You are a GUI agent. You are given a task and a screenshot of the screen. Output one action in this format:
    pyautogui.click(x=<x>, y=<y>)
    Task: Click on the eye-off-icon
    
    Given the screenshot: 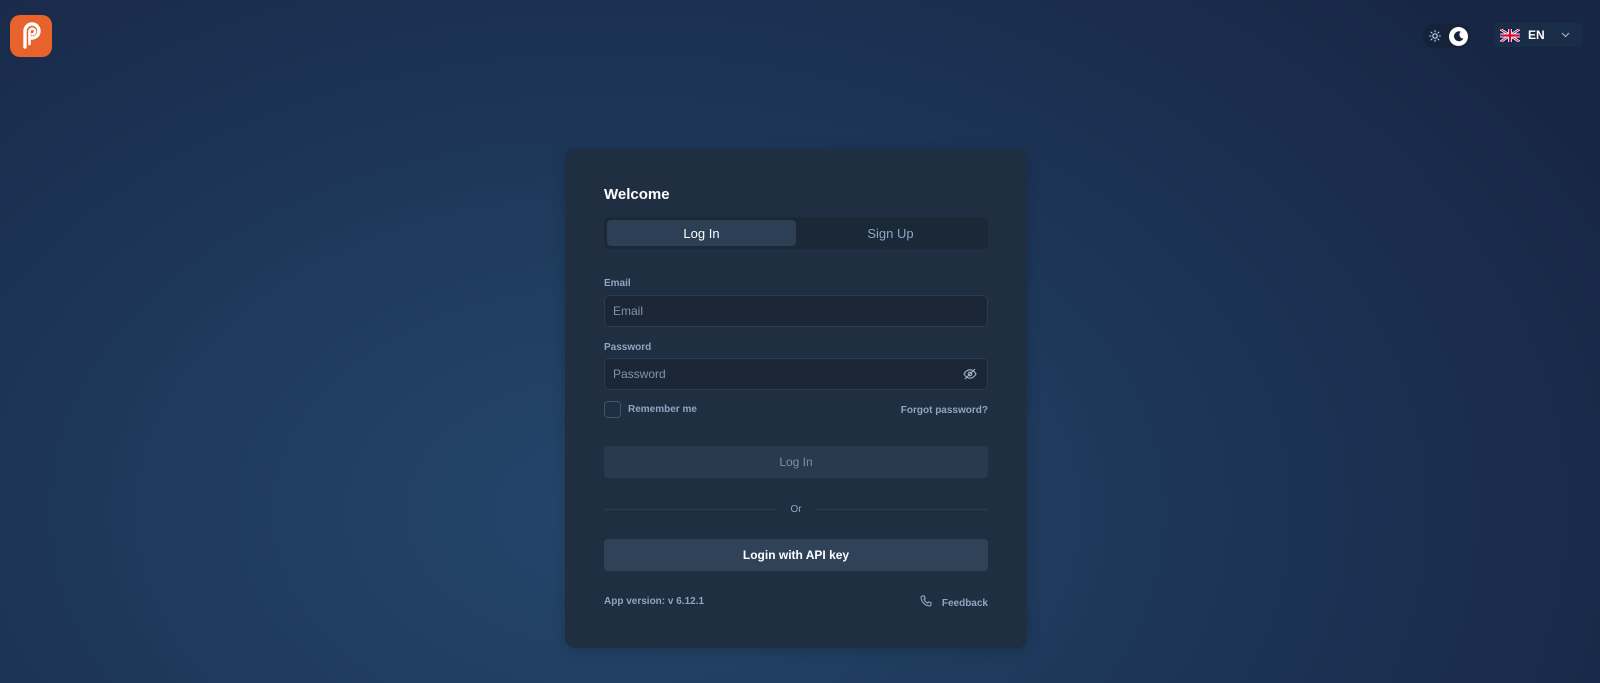 What is the action you would take?
    pyautogui.click(x=970, y=374)
    